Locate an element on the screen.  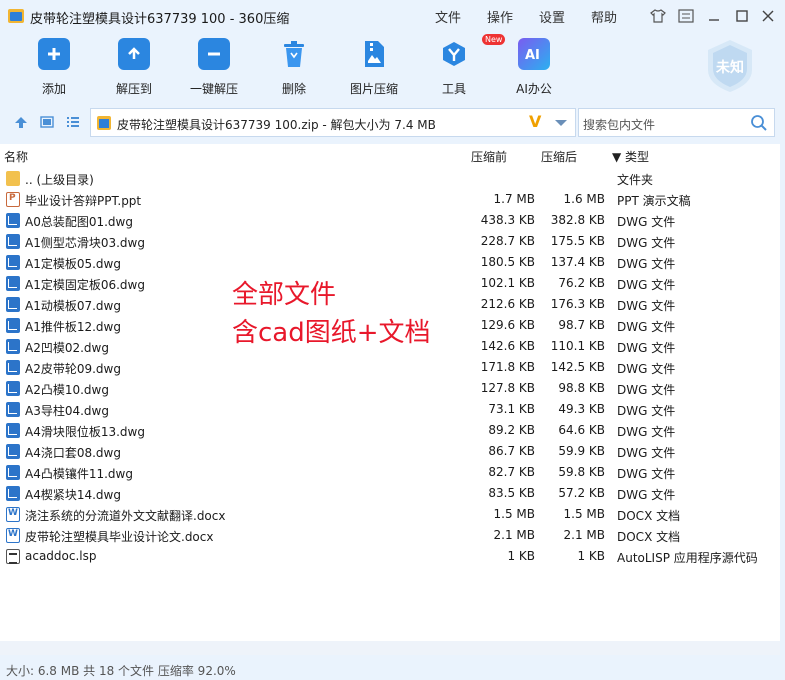
file-size-before: 73.1 KB is located at coordinates (511, 409).